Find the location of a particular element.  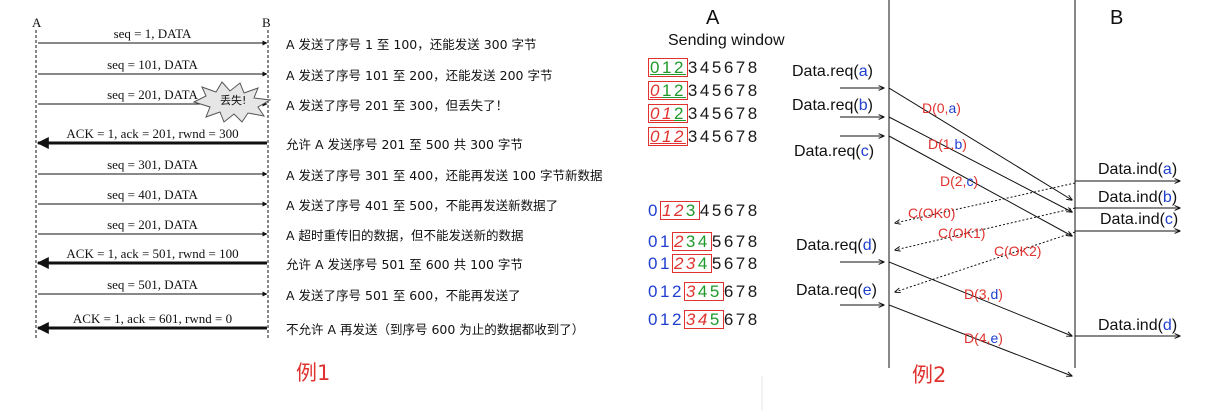

message-label: ACK = 1, ack = 501, rwnd = 100 is located at coordinates (152, 253).